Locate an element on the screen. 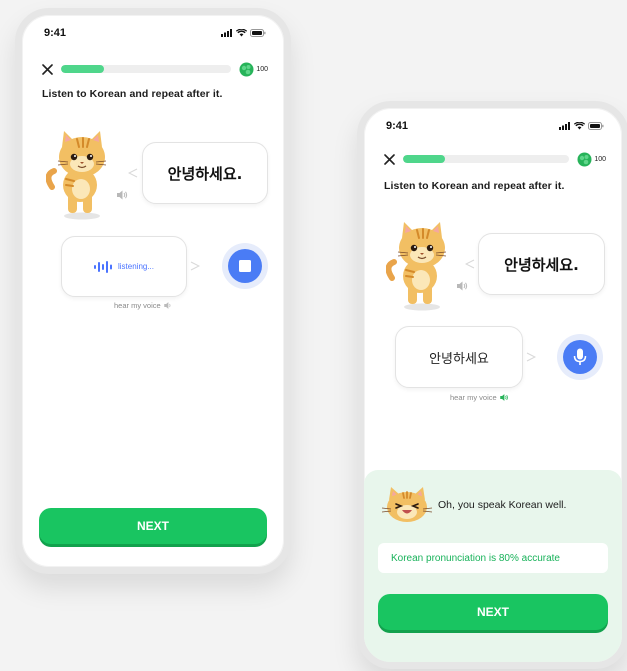 This screenshot has height=671, width=627. stop-icon is located at coordinates (245, 266).